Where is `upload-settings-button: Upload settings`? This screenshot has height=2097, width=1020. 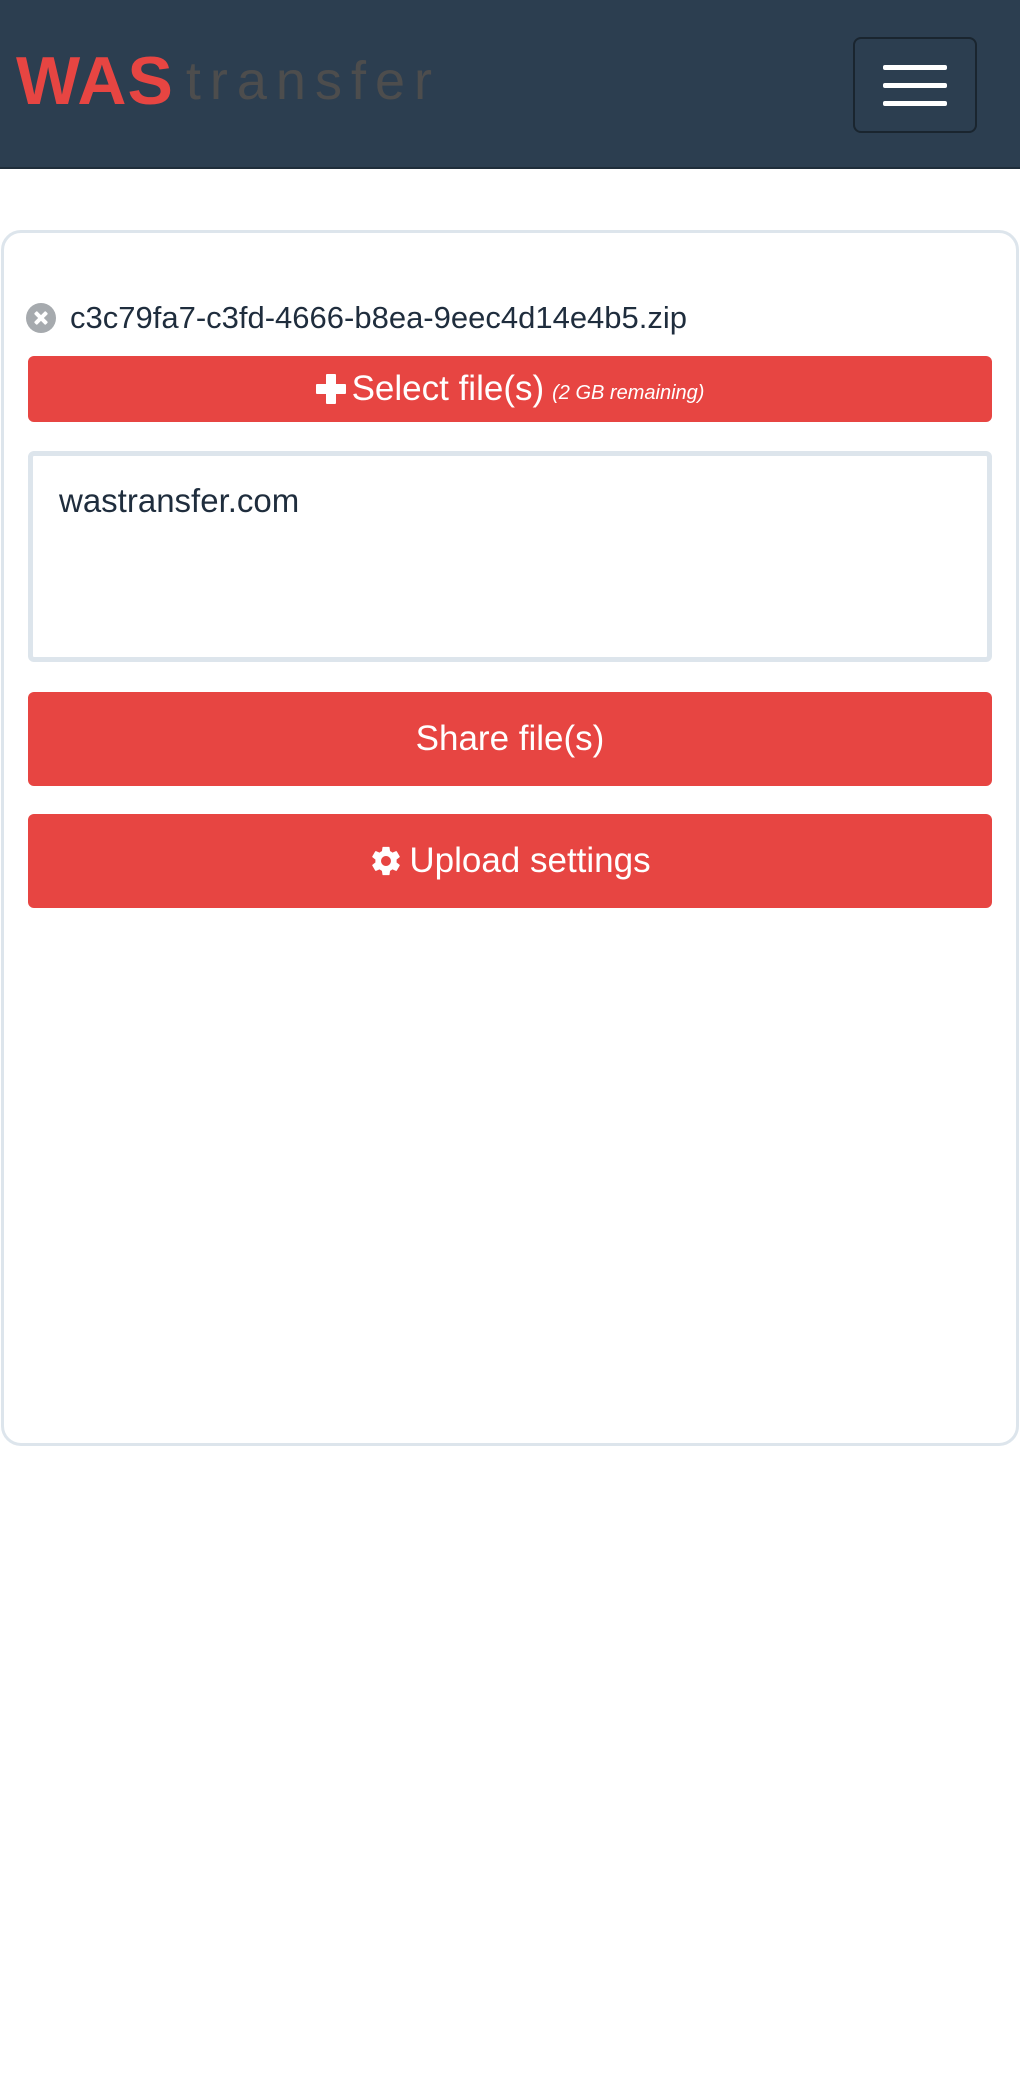
upload-settings-button: Upload settings is located at coordinates (510, 861).